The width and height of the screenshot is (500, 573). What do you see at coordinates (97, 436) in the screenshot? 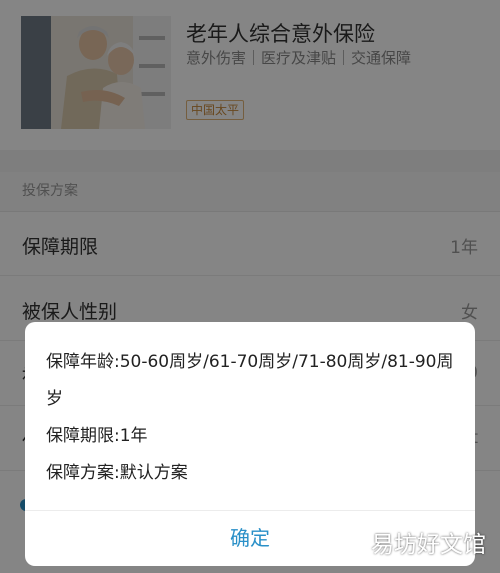
I see `coverage-period-text: 保障期限:1年` at bounding box center [97, 436].